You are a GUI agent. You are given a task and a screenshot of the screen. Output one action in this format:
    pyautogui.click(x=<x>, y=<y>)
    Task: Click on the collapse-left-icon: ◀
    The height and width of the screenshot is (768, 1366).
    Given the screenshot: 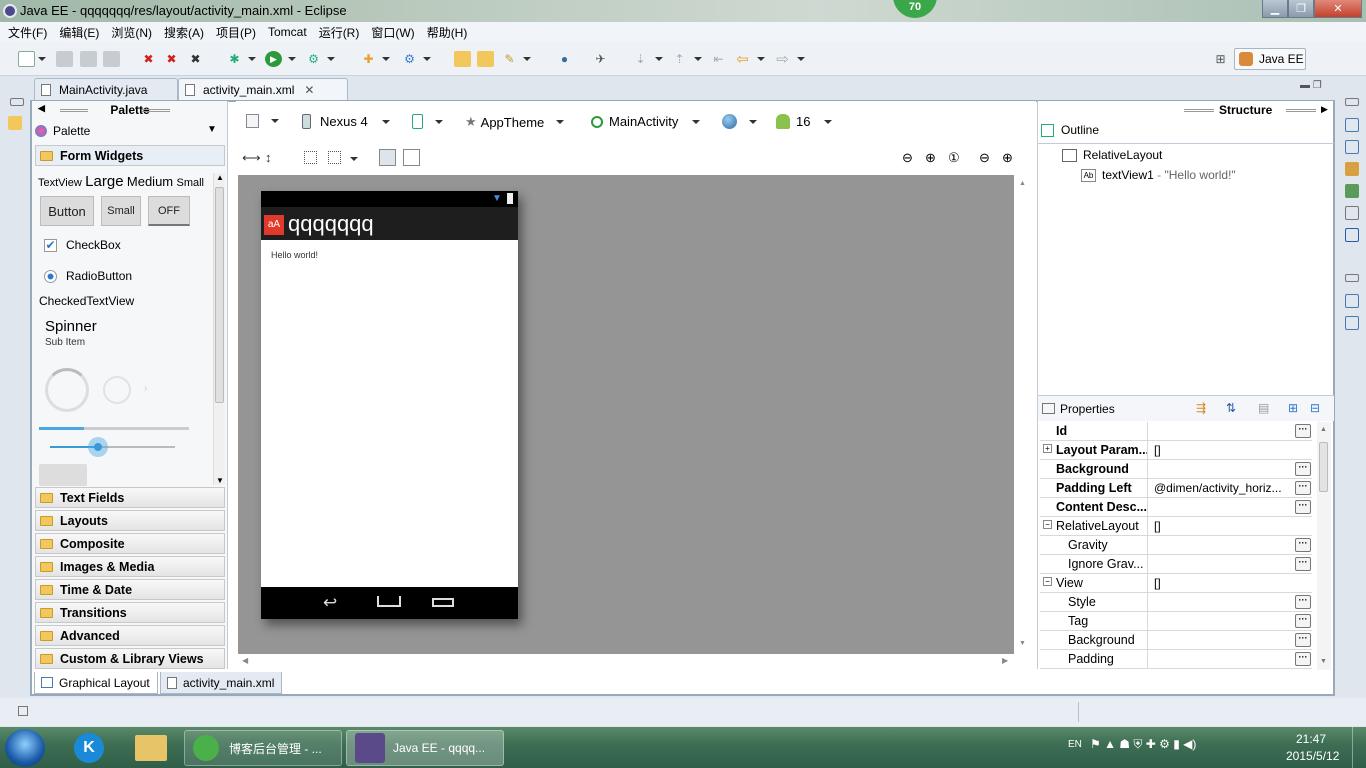 What is the action you would take?
    pyautogui.click(x=41, y=108)
    